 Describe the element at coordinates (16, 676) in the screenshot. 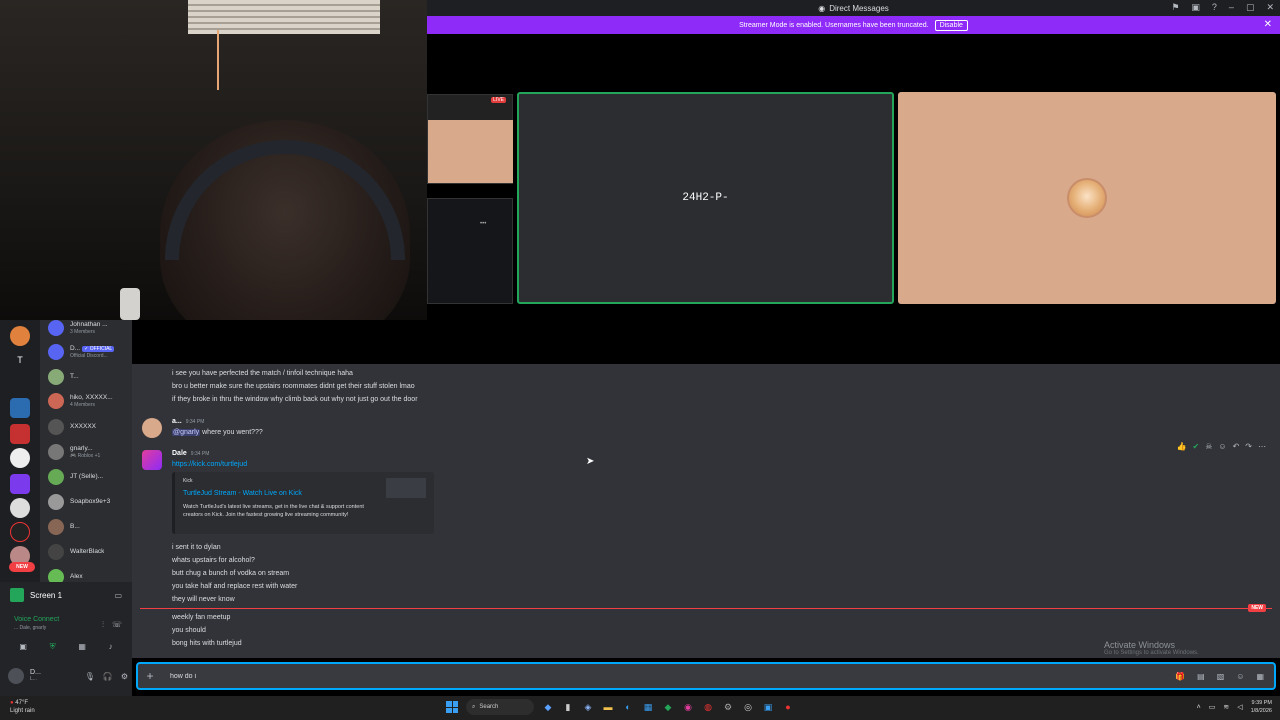

I see `user-avatar` at that location.